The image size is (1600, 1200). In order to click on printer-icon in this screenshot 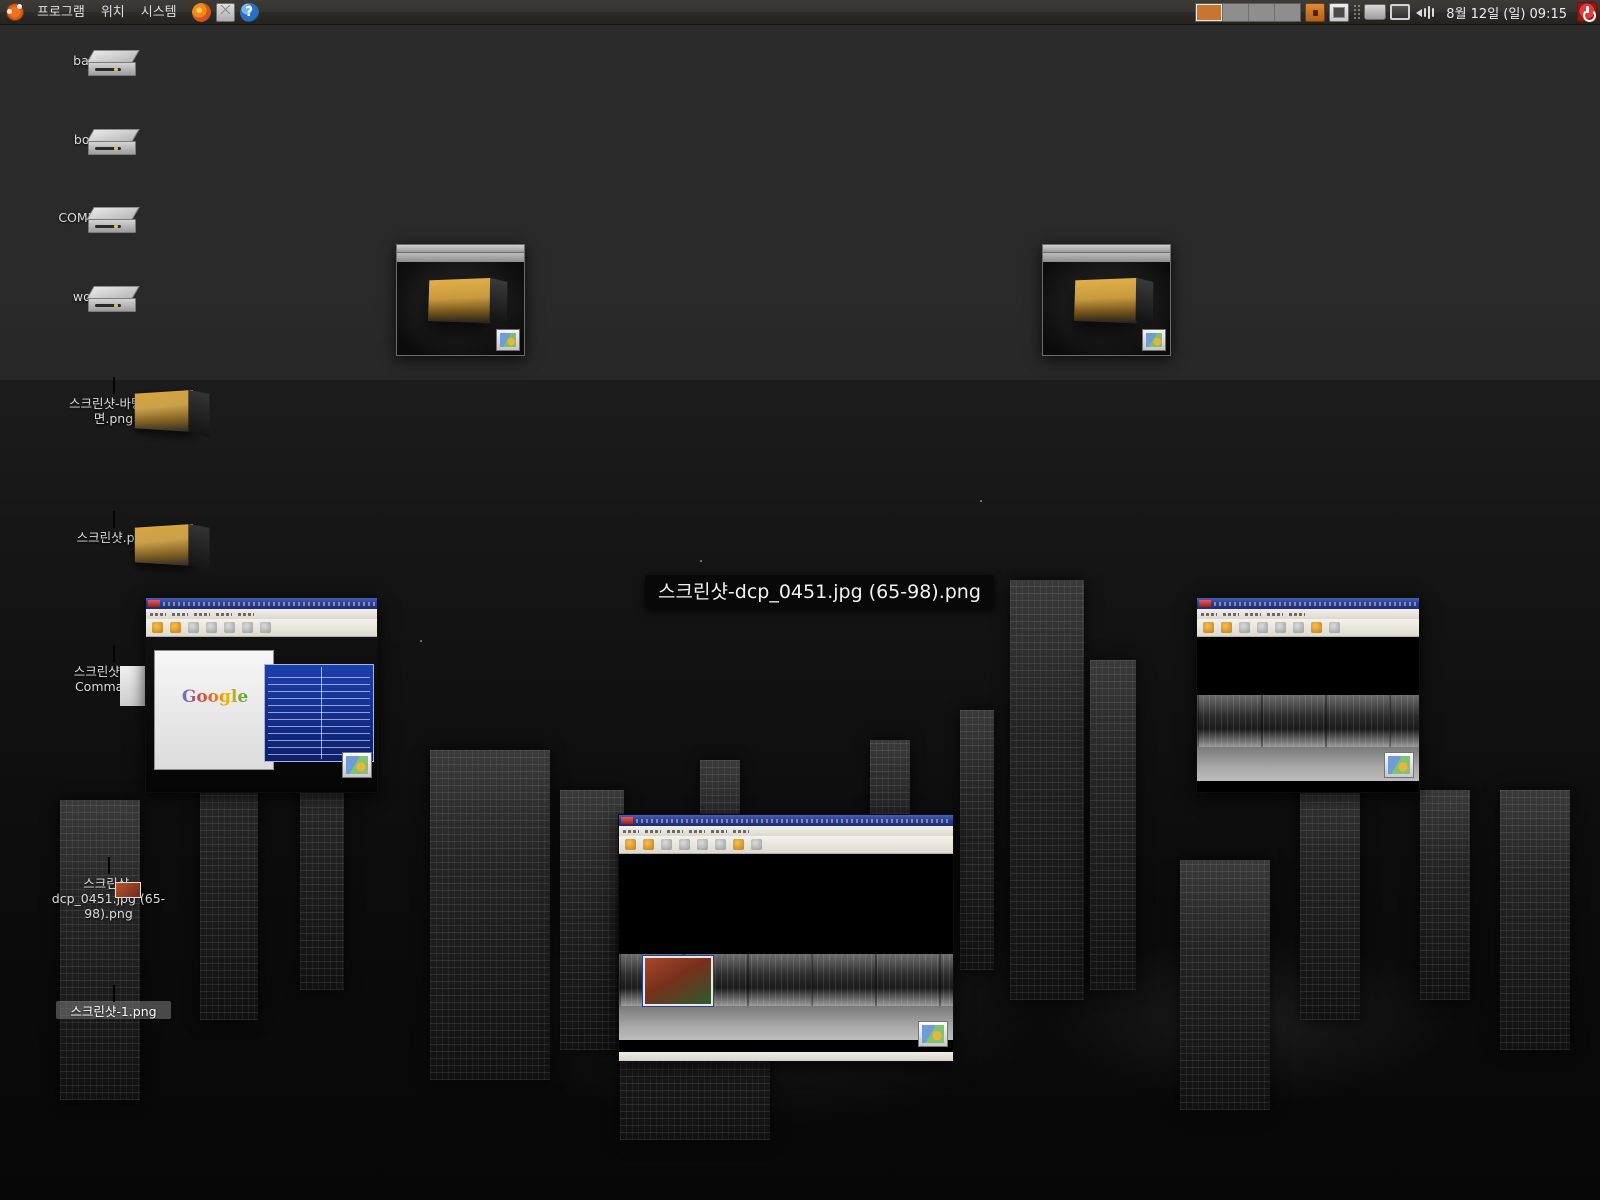, I will do `click(1375, 12)`.